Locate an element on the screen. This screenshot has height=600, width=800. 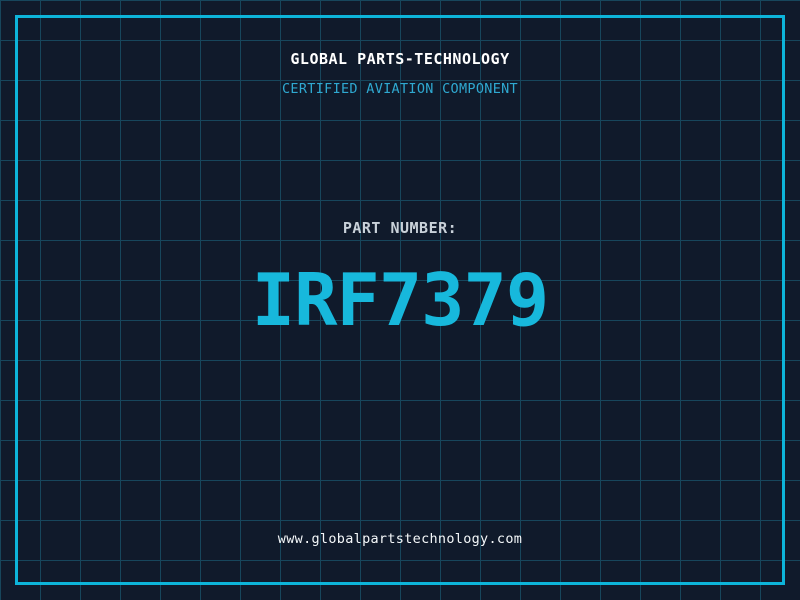
brand-title: GLOBAL PARTS-TECHNOLOGY is located at coordinates (400, 59).